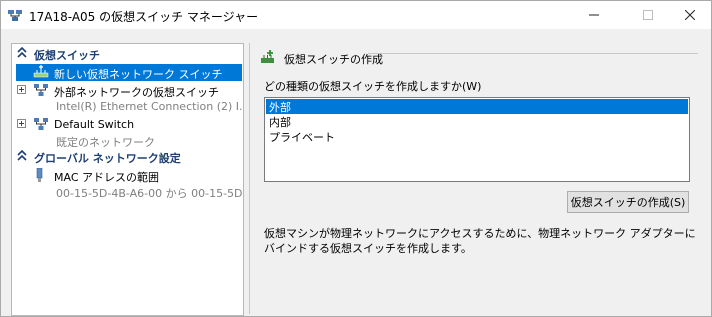 Image resolution: width=712 pixels, height=317 pixels. I want to click on maximize-button, so click(648, 15).